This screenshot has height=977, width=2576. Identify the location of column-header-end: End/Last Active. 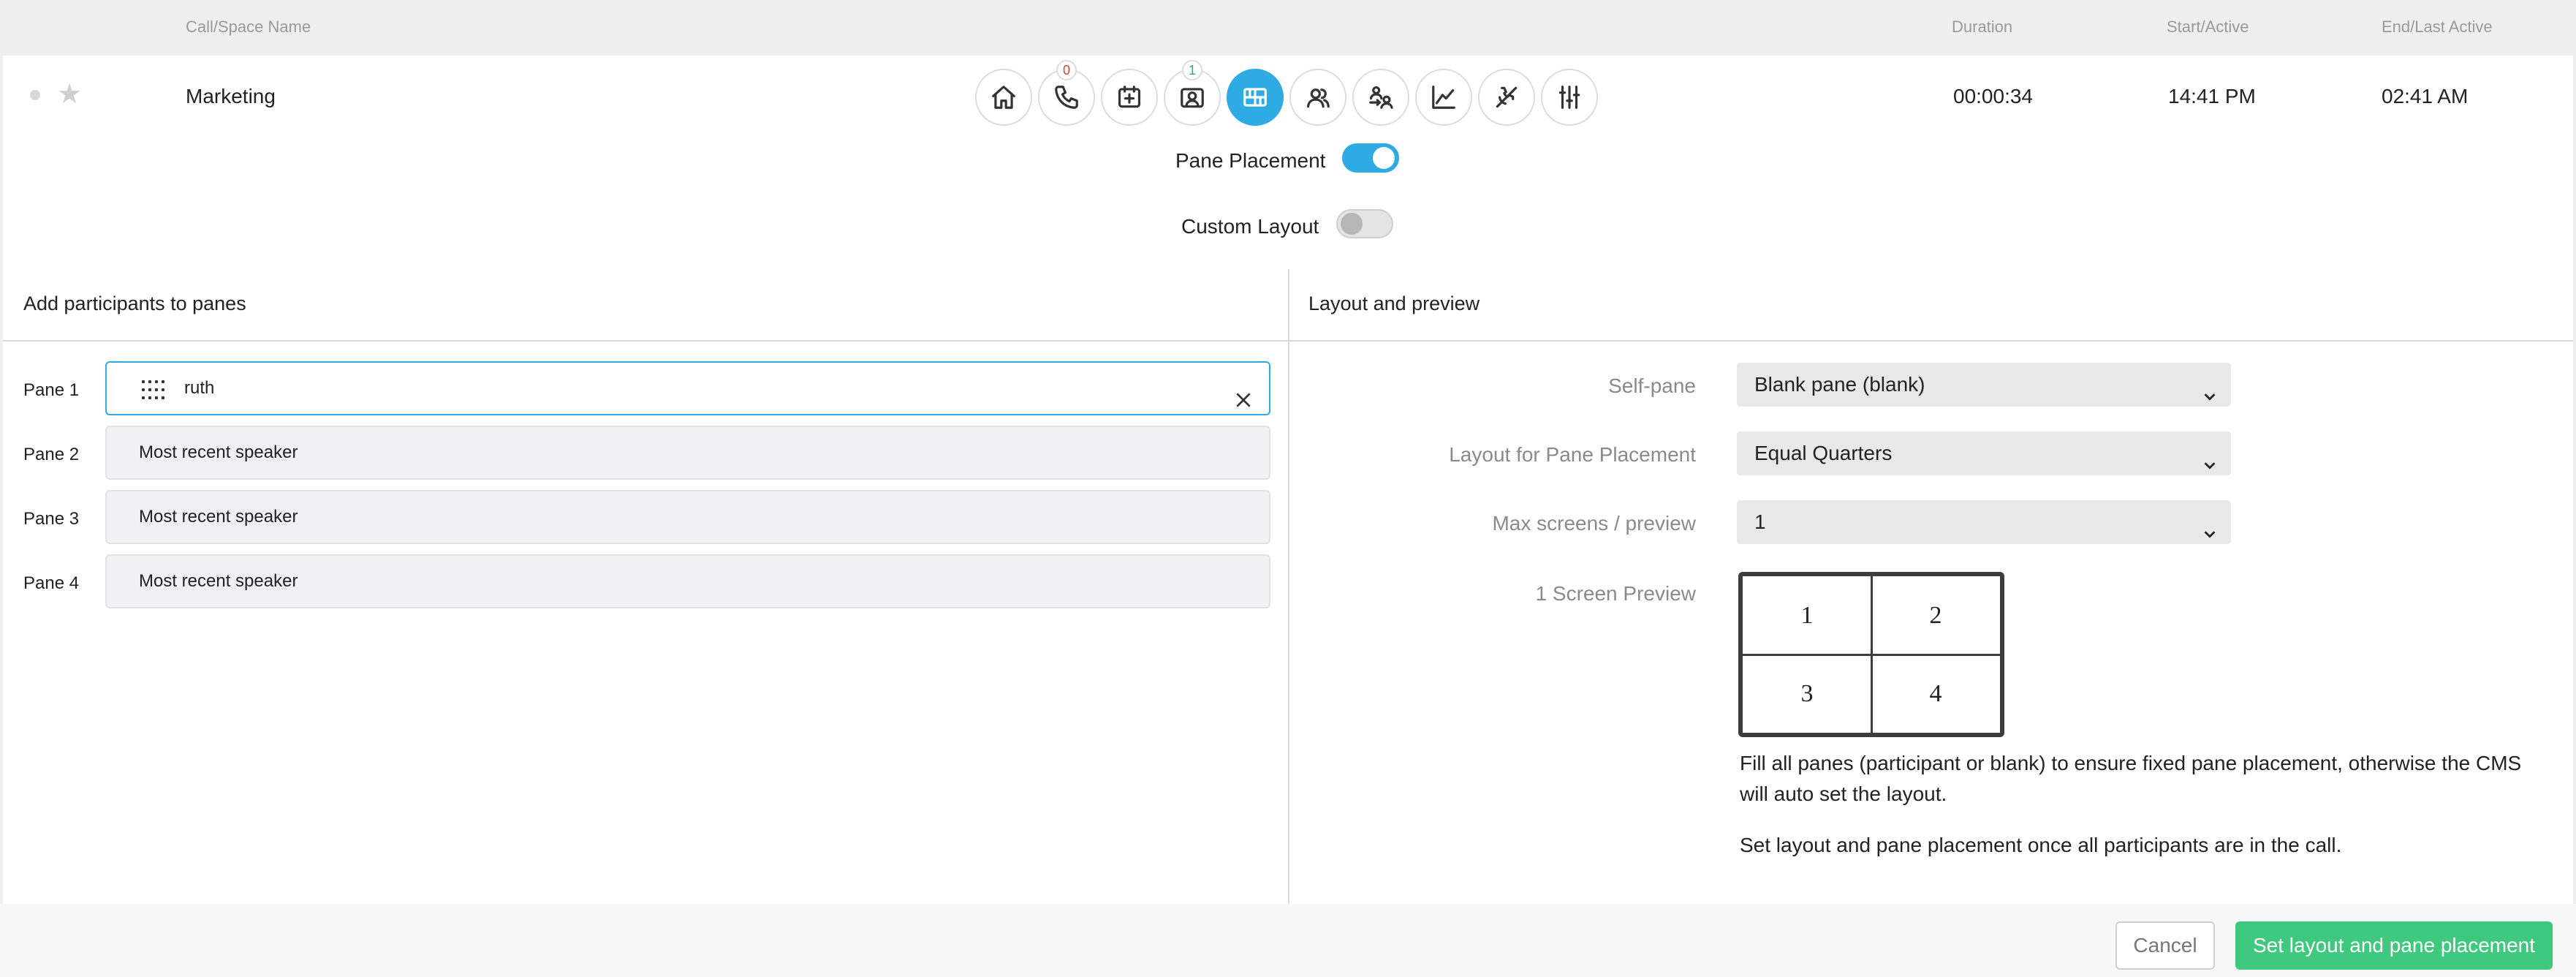
(2437, 27).